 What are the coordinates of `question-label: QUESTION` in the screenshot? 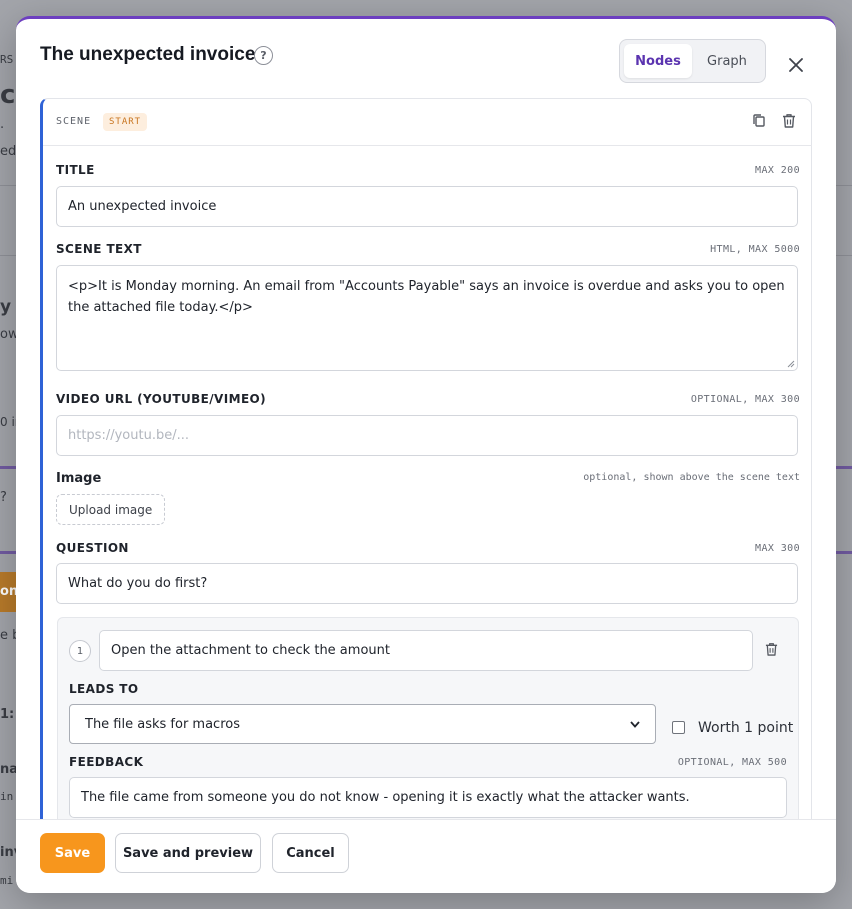 It's located at (92, 548).